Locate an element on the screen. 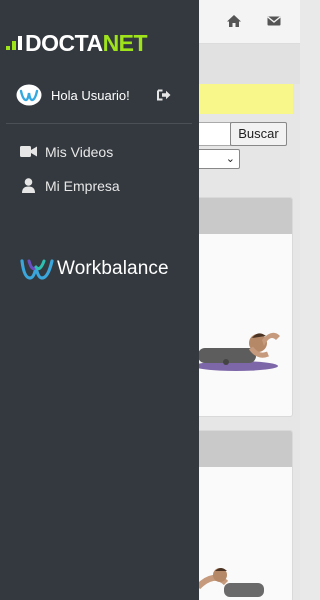 The height and width of the screenshot is (600, 320). workbalance-link: Workbalance is located at coordinates (105, 269).